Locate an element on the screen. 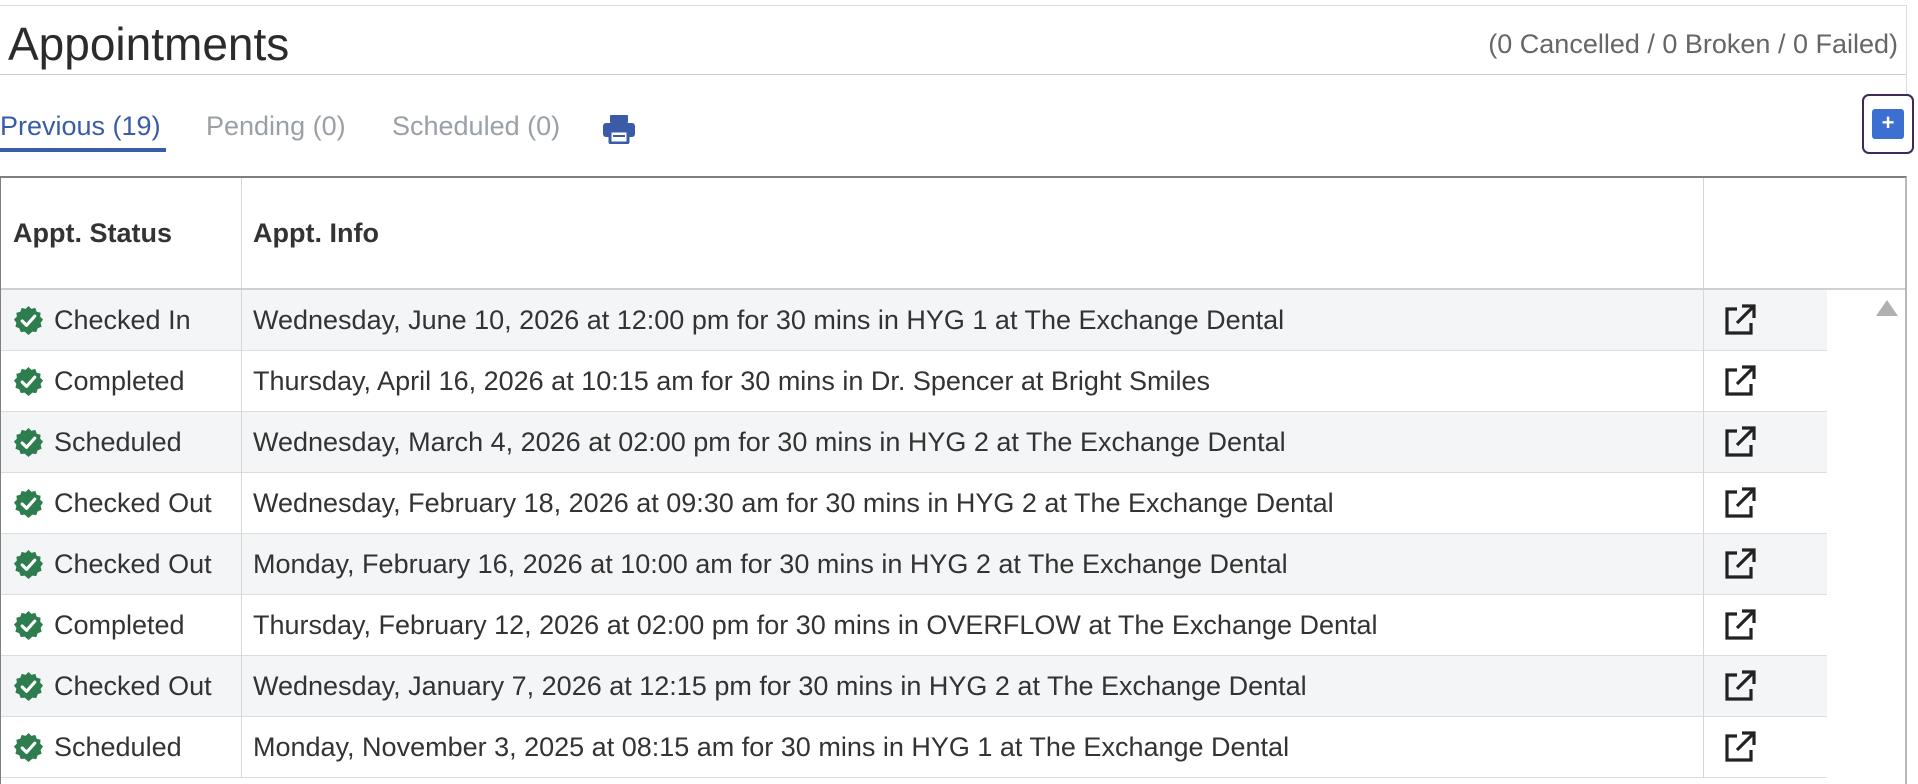 This screenshot has width=1918, height=784. tab-pending: Pending (0) is located at coordinates (276, 126).